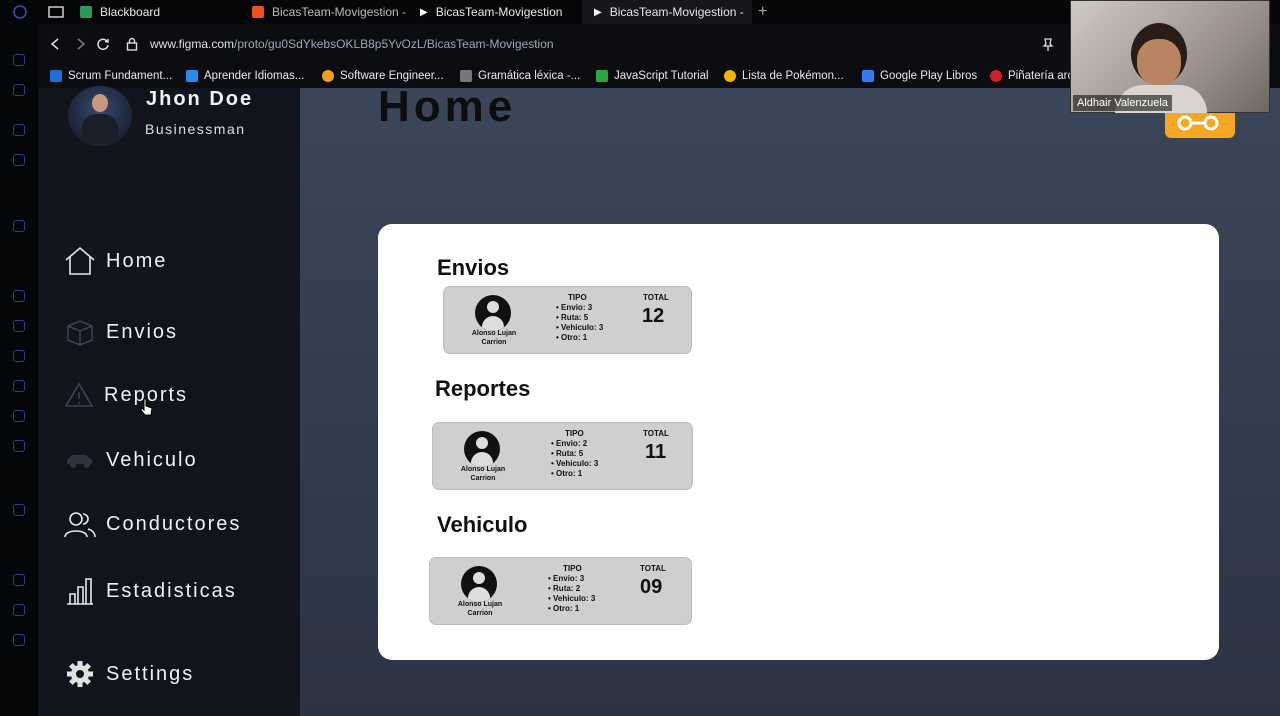 The width and height of the screenshot is (1280, 716). Describe the element at coordinates (574, 454) in the screenshot. I see `list-item: Ruta: 5` at that location.